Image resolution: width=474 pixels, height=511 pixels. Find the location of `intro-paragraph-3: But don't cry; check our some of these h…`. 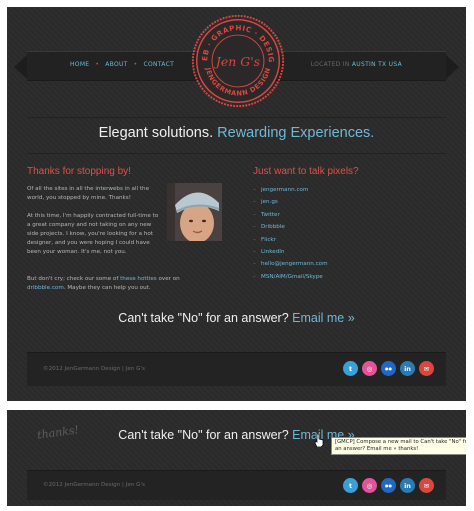

intro-paragraph-3: But don't cry; check our some of these h… is located at coordinates (103, 283).